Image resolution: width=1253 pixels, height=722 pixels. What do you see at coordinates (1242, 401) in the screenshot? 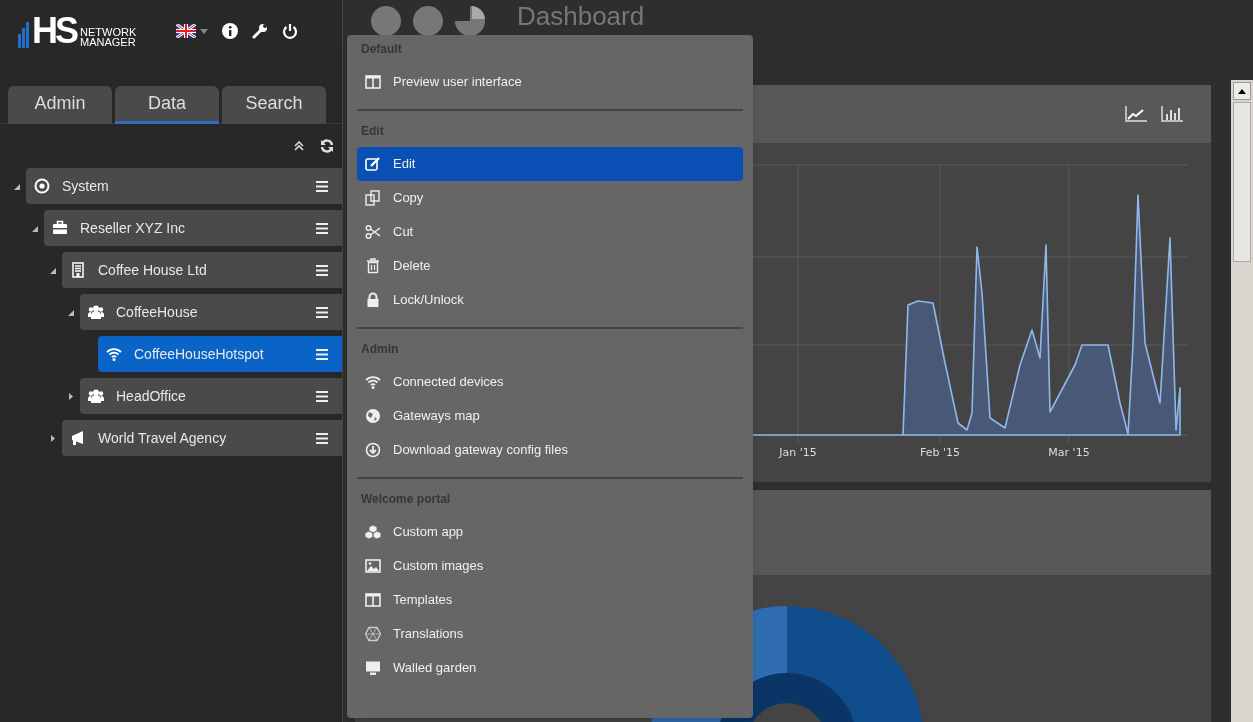
I see `scrollbar` at bounding box center [1242, 401].